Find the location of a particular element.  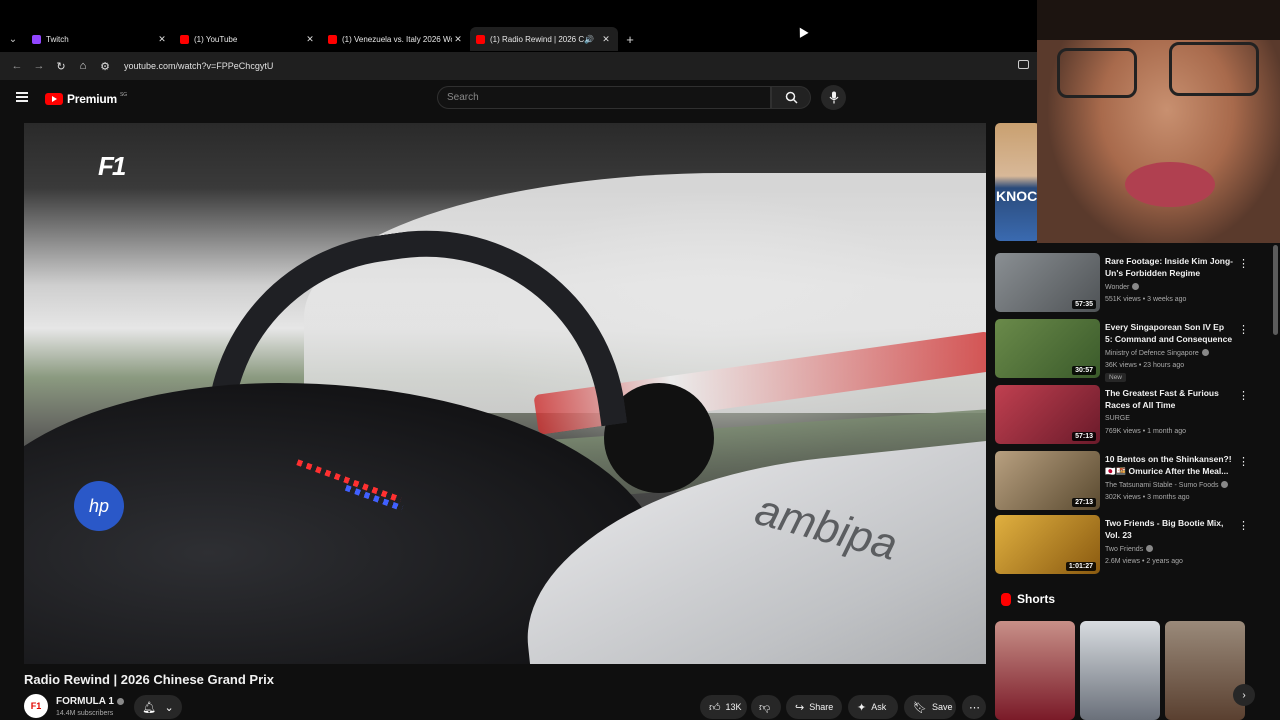

bookmark-icon: 🔖︎ is located at coordinates (920, 707).